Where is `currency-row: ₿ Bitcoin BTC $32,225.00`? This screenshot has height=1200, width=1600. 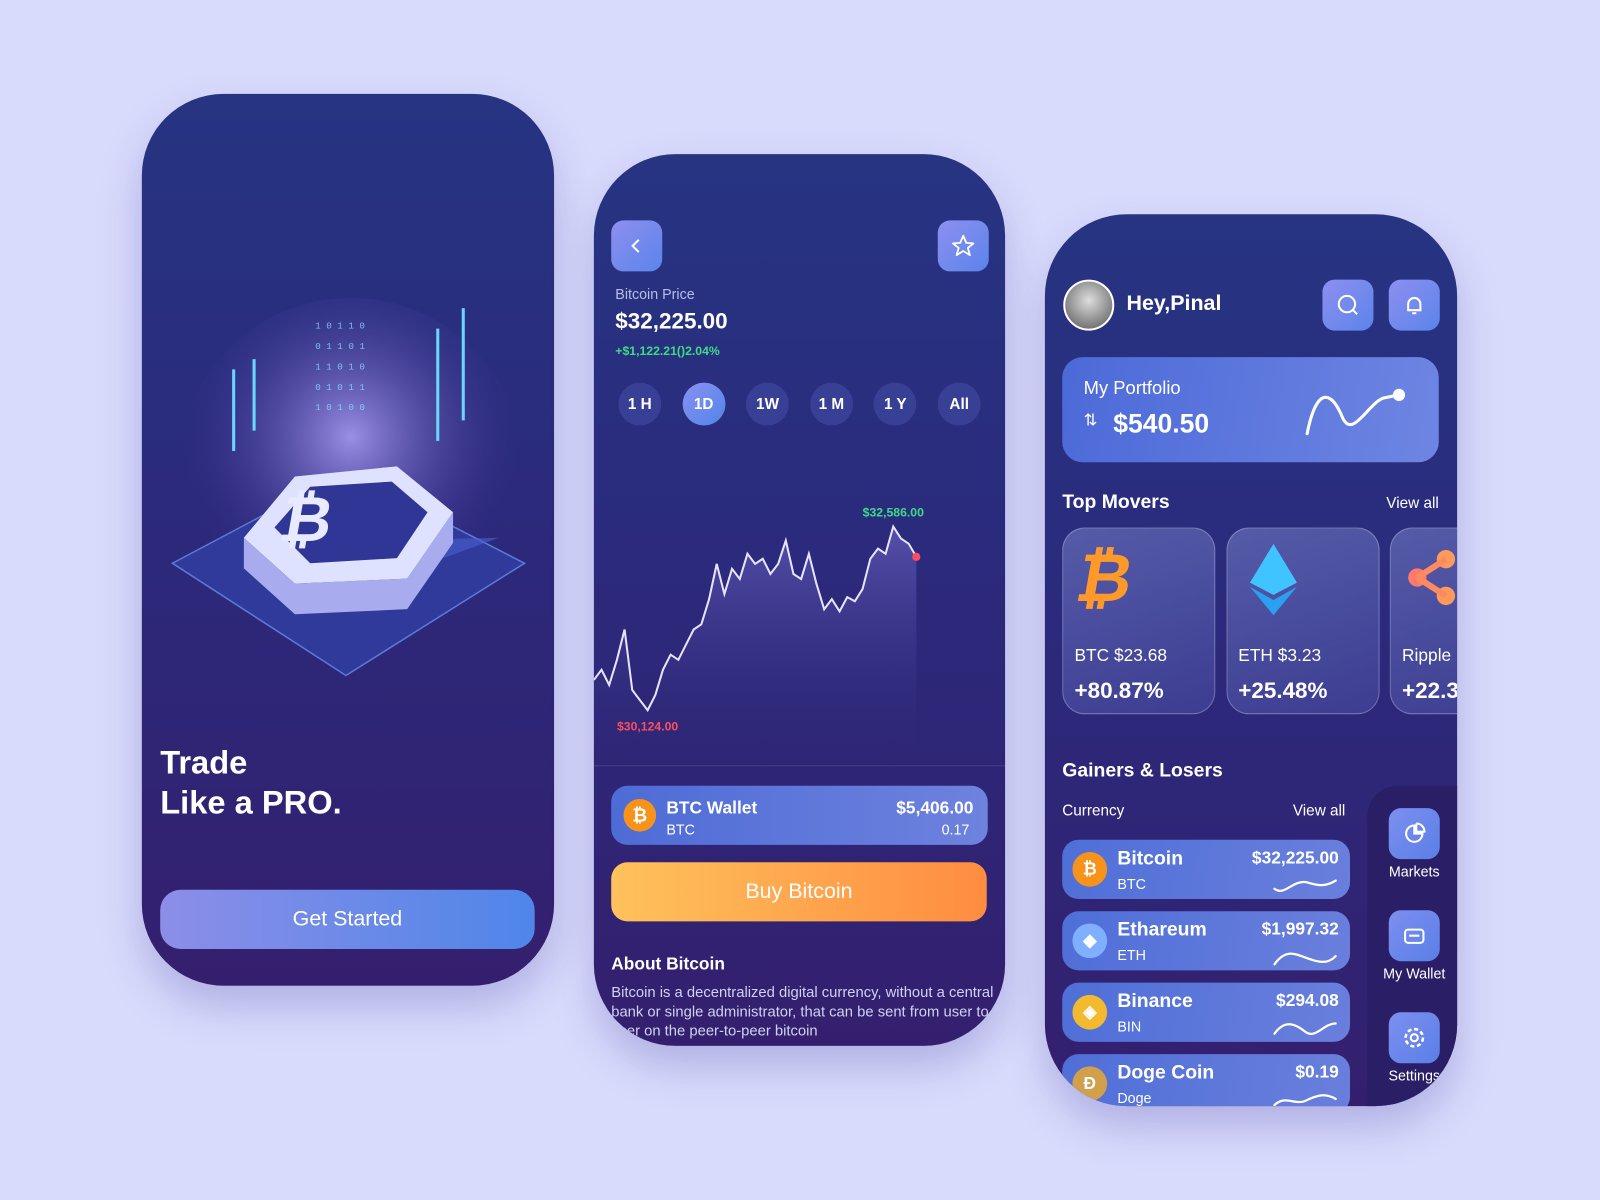
currency-row: ₿ Bitcoin BTC $32,225.00 is located at coordinates (1206, 869).